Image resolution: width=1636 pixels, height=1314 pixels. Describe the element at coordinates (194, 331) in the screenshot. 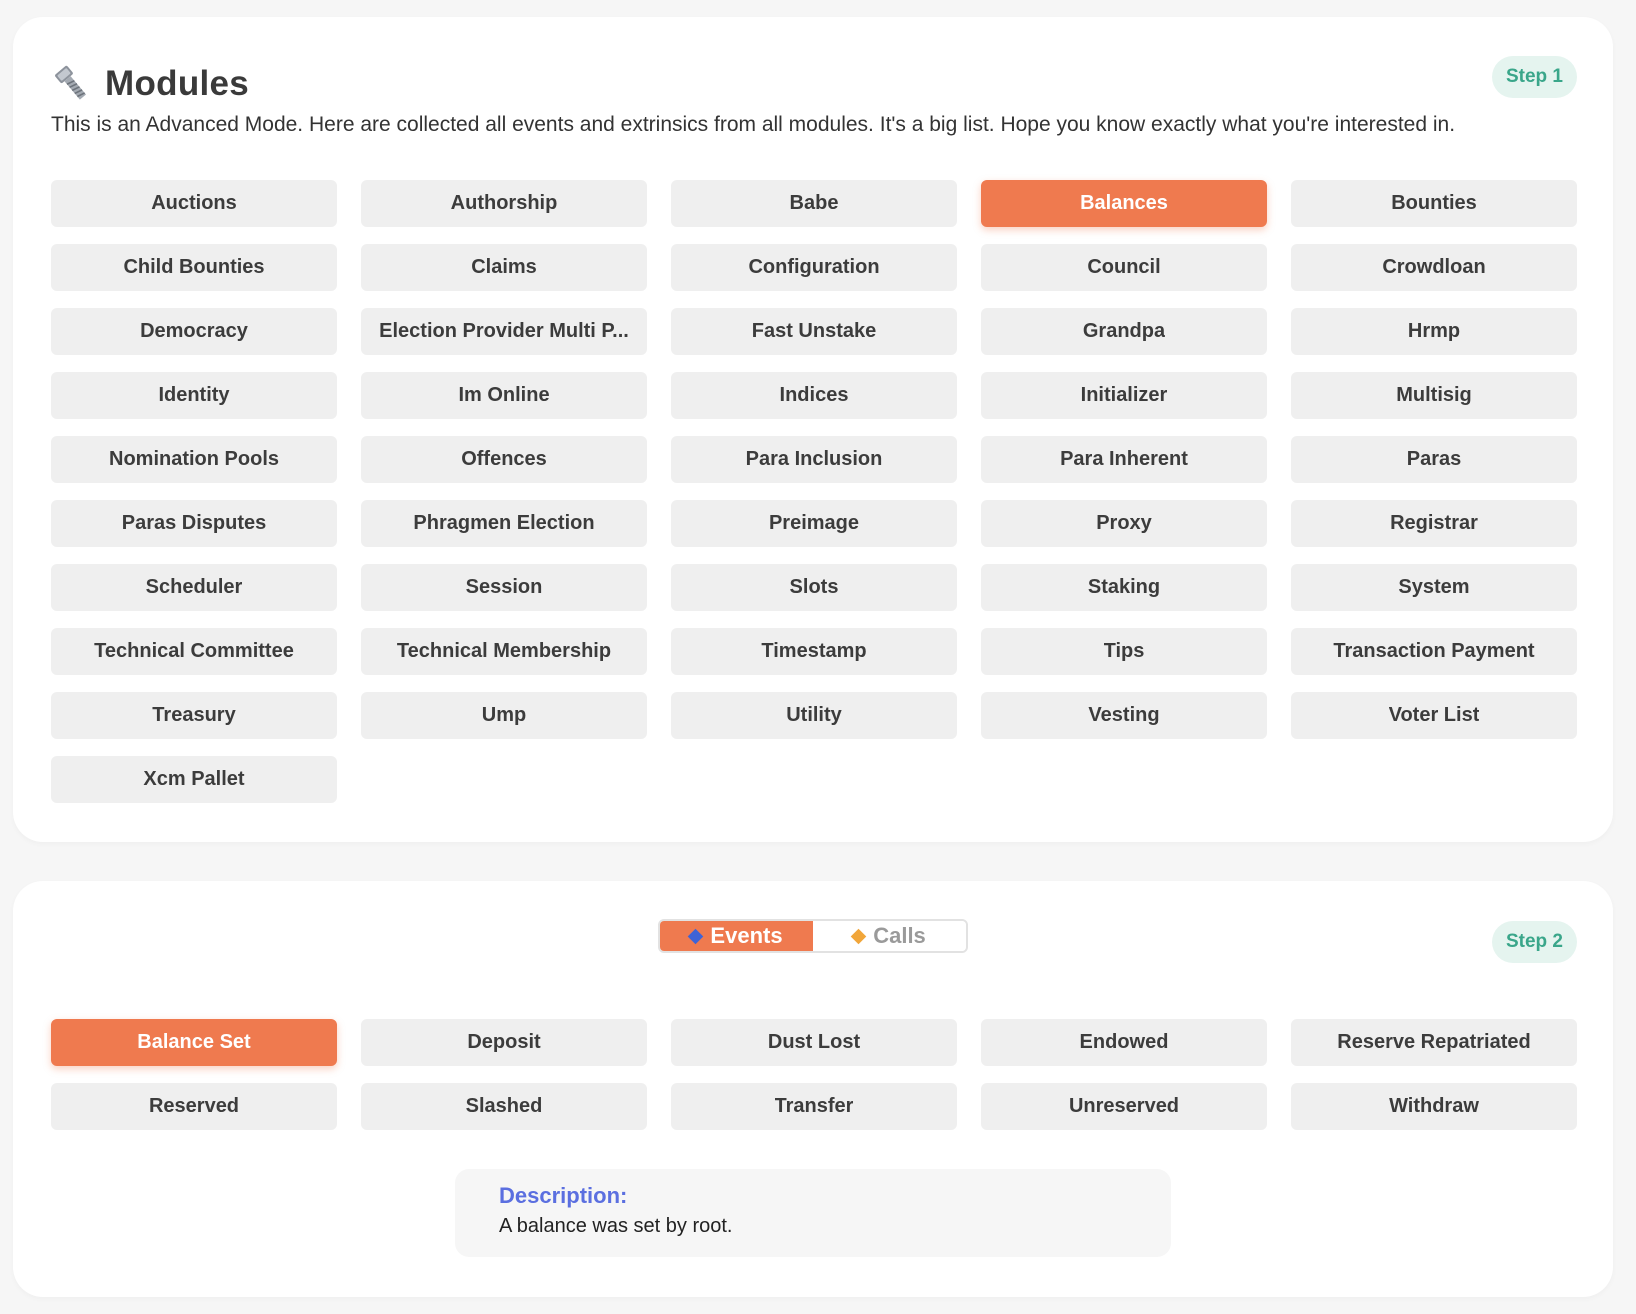

I see `module-chip: Democracy` at that location.